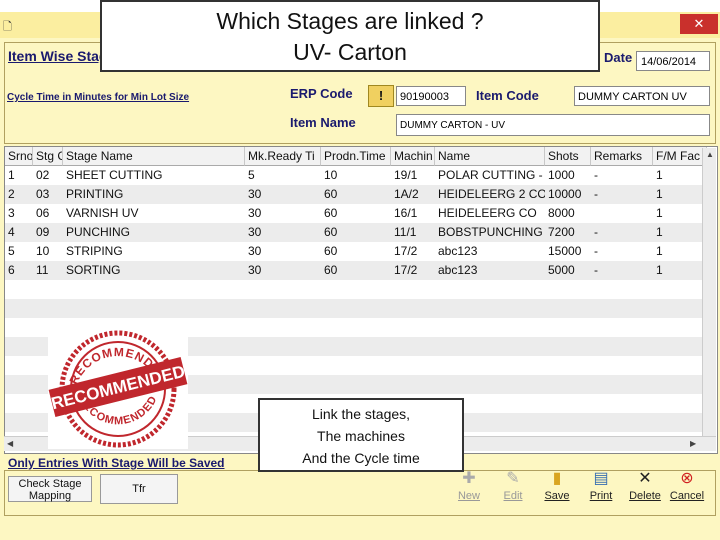 Image resolution: width=720 pixels, height=540 pixels. What do you see at coordinates (568, 251) in the screenshot?
I see `table-cell: 15000` at bounding box center [568, 251].